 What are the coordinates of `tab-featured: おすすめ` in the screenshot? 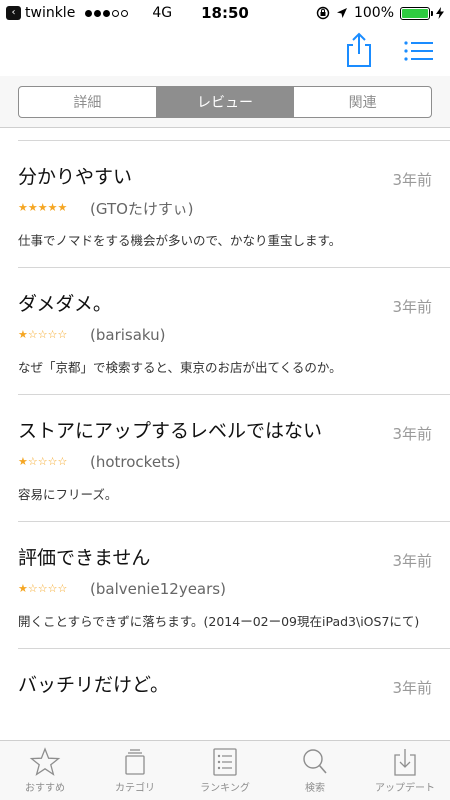 It's located at (45, 770).